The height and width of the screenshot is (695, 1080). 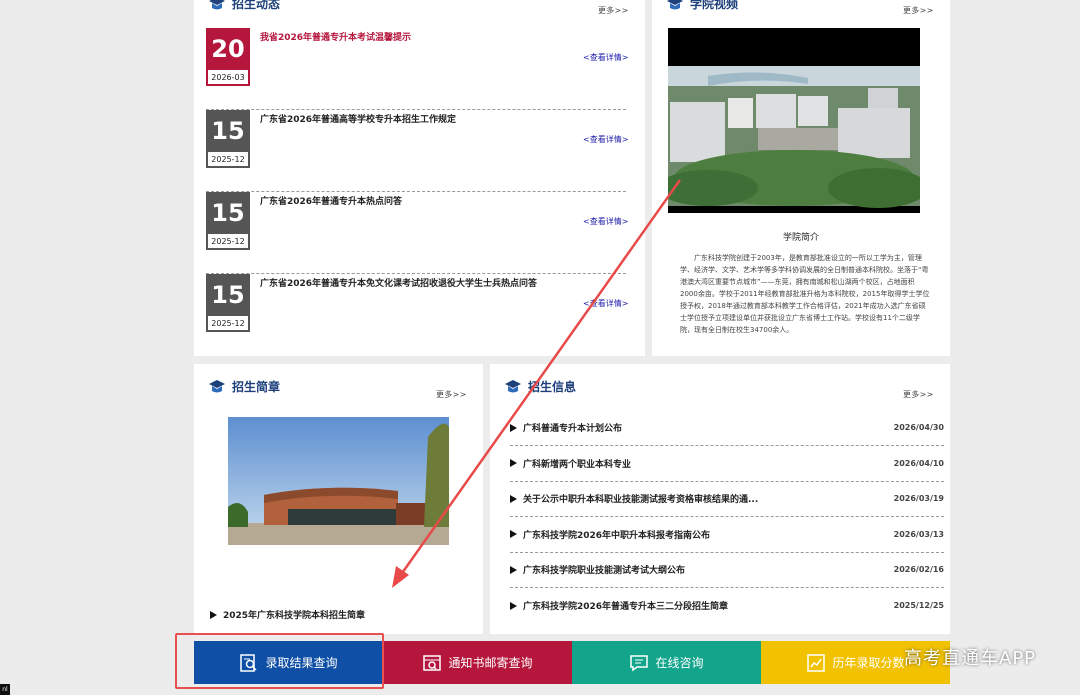 What do you see at coordinates (970, 658) in the screenshot?
I see `watermark: 高考直通车APP` at bounding box center [970, 658].